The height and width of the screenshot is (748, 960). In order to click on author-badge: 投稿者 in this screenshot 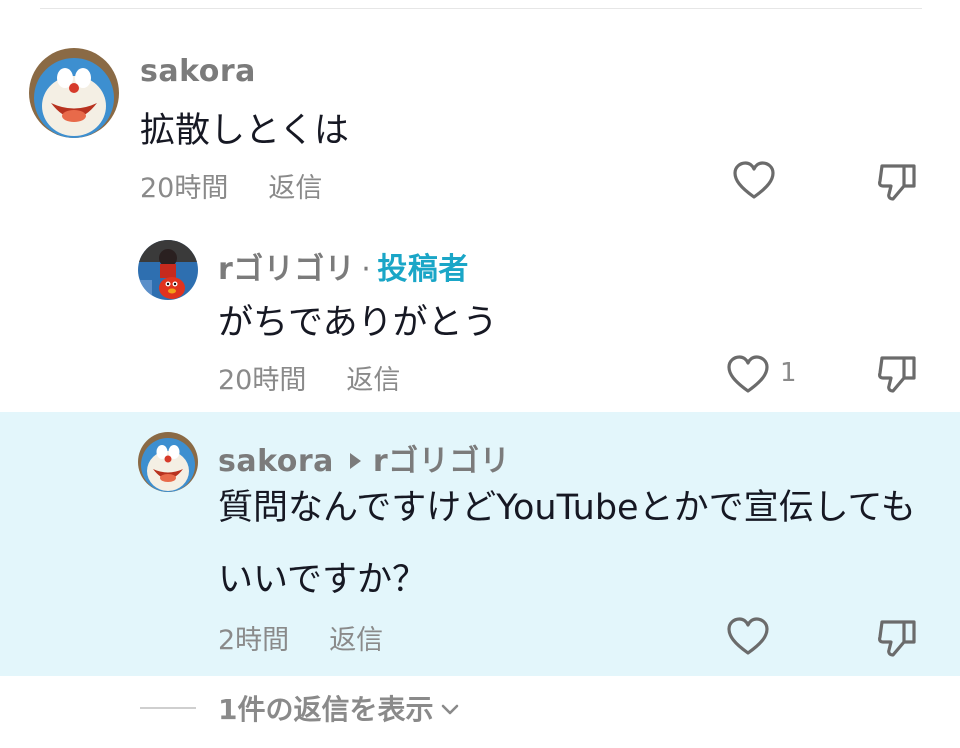, I will do `click(423, 269)`.